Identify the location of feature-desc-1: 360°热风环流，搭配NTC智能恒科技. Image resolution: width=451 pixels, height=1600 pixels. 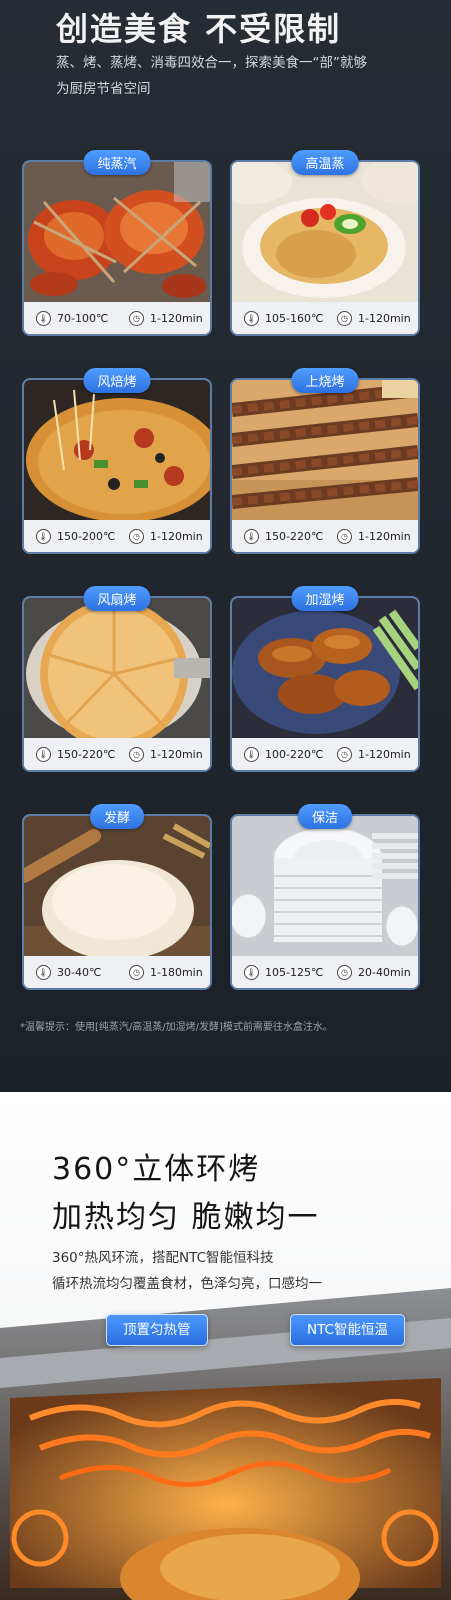
(163, 1258).